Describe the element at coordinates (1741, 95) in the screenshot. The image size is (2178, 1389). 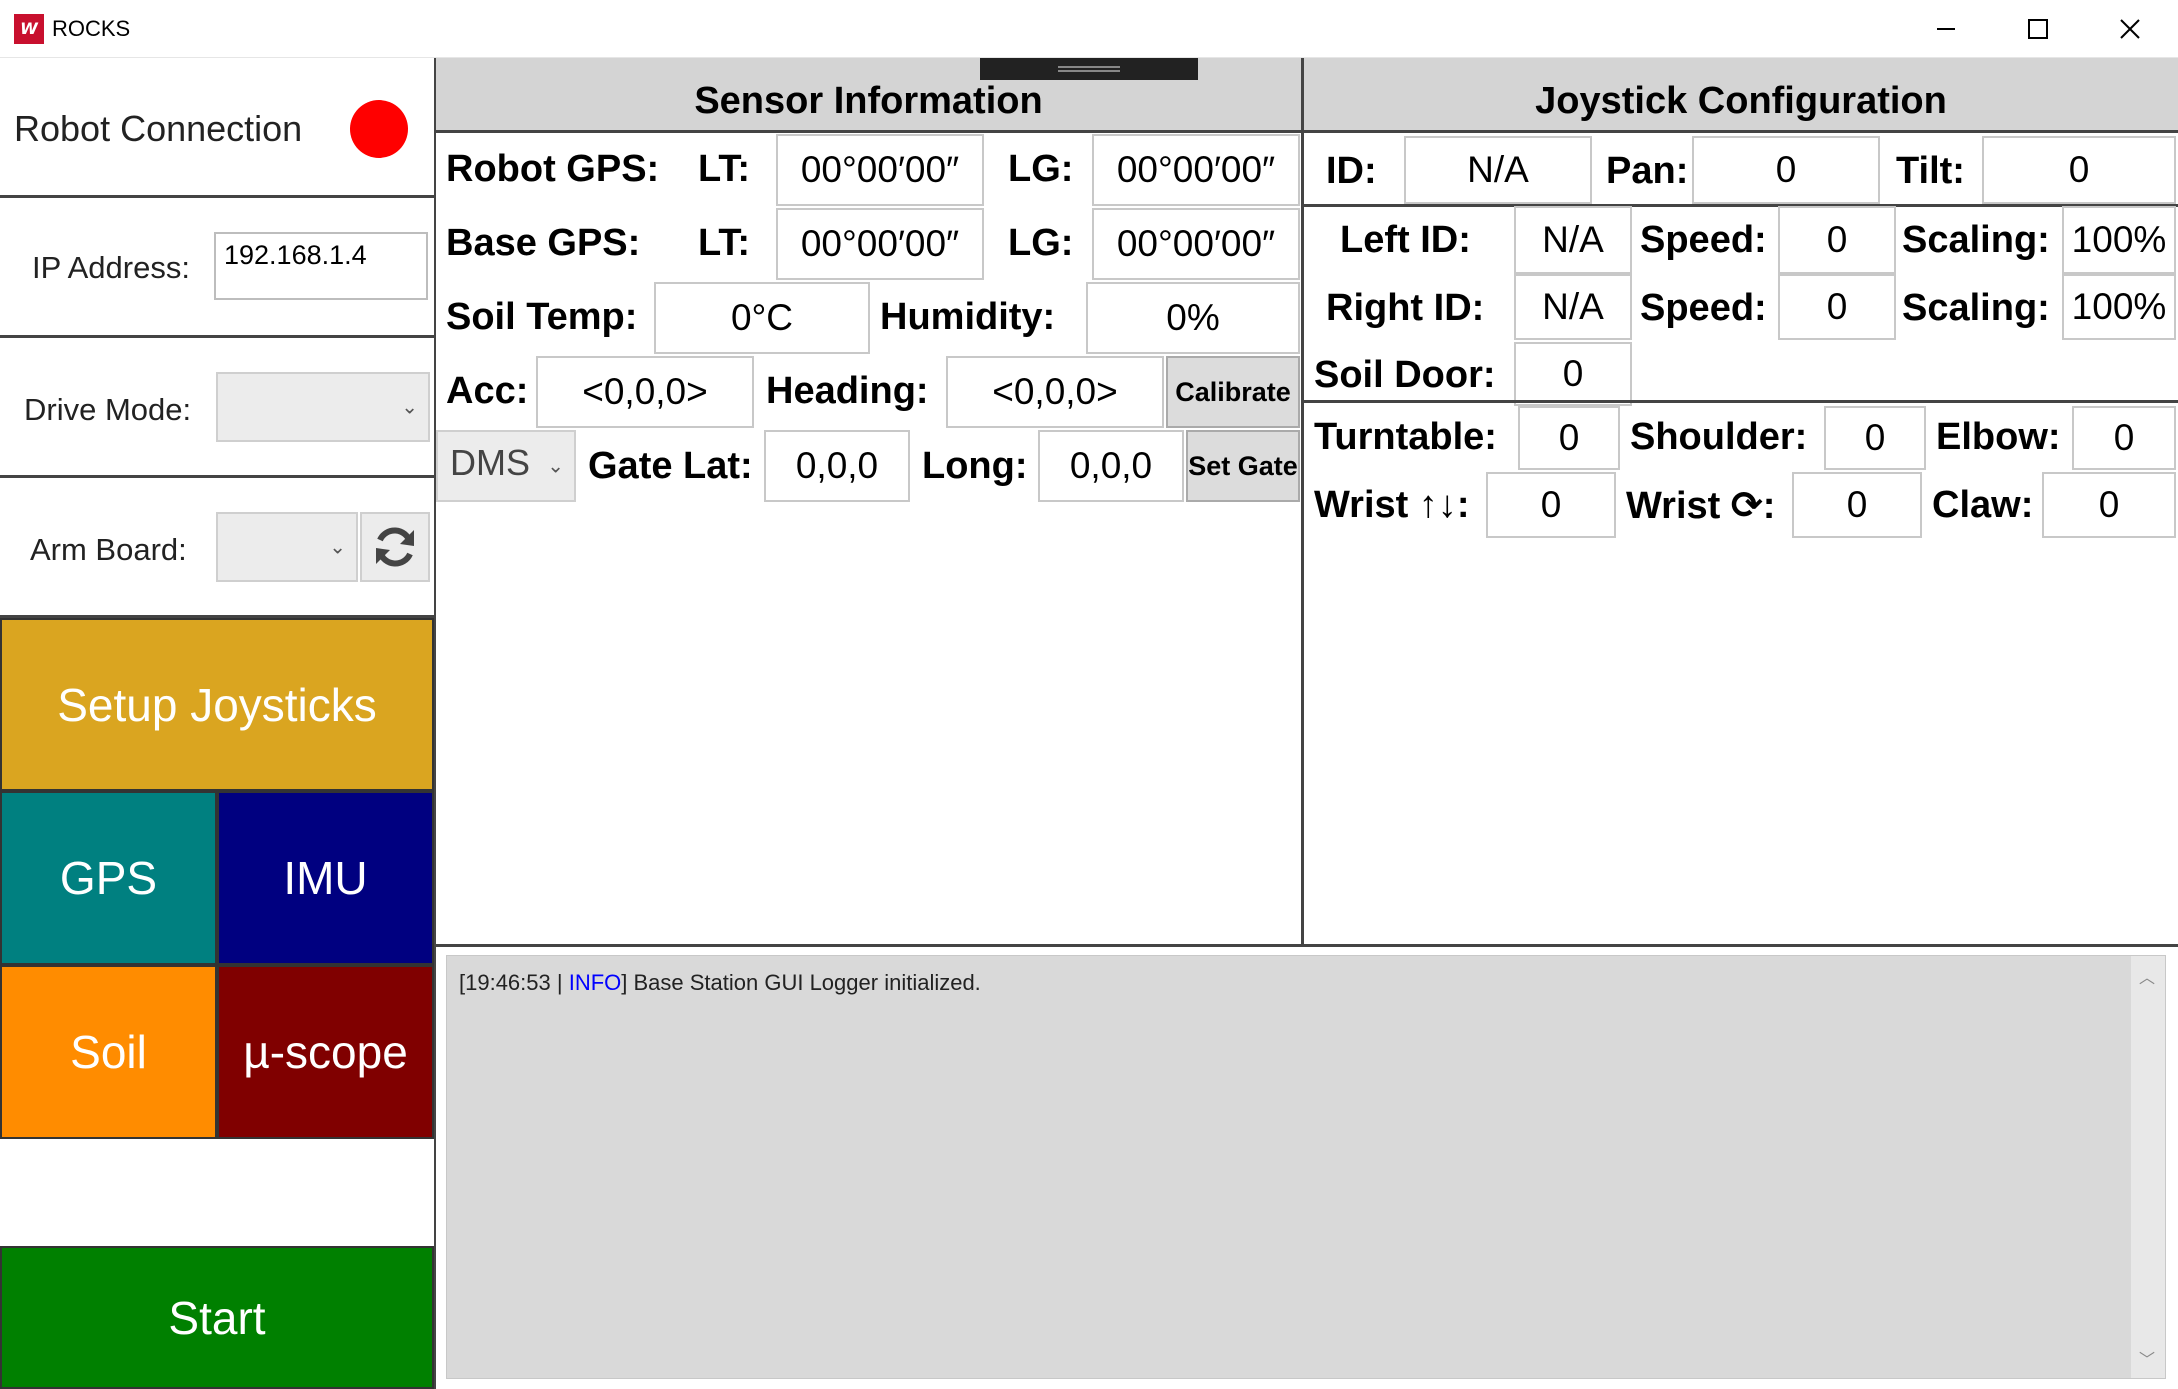
I see `joystick-panel-title: Joystick Configuration` at that location.